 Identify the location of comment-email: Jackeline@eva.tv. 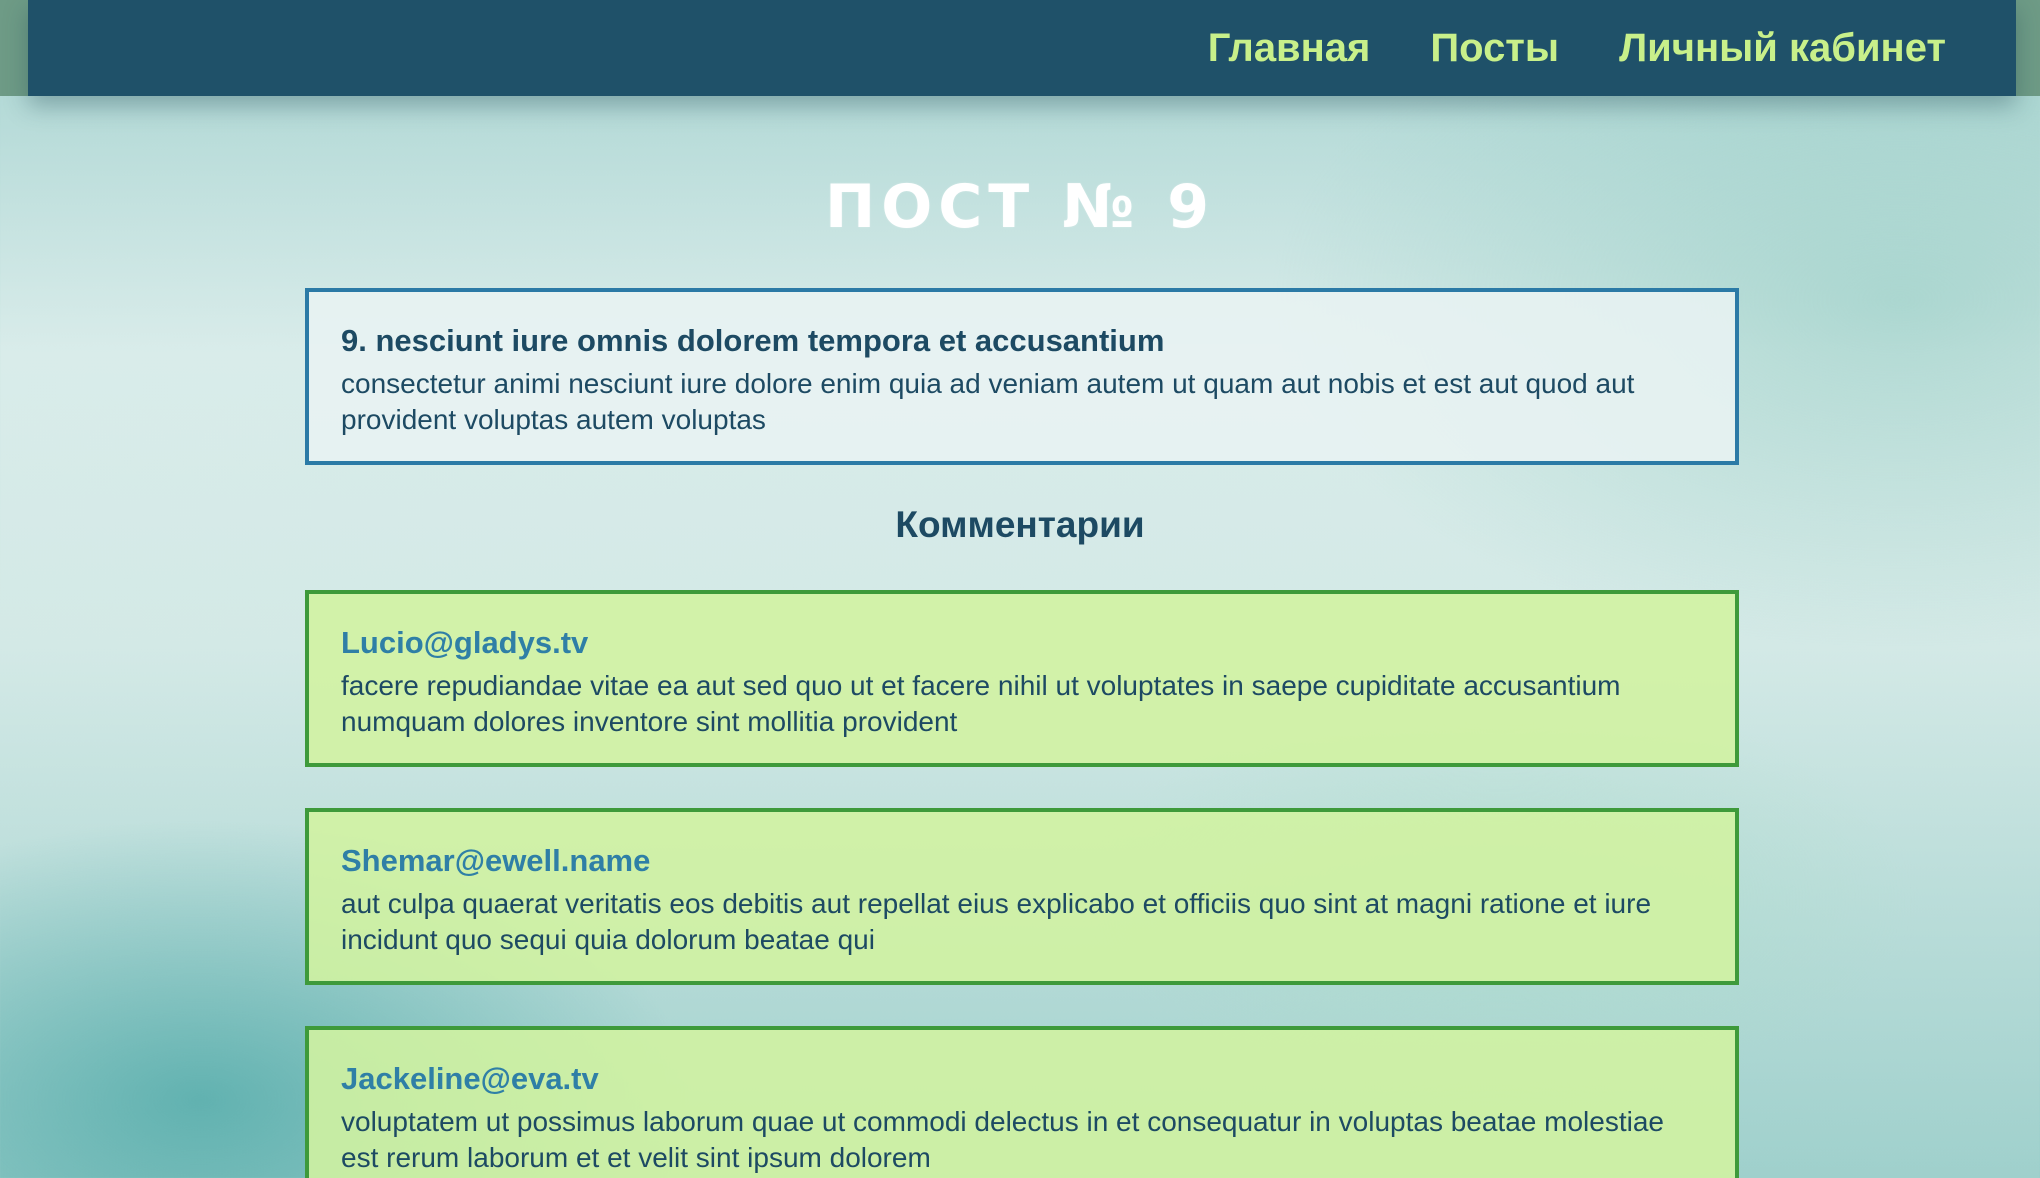
(470, 1078).